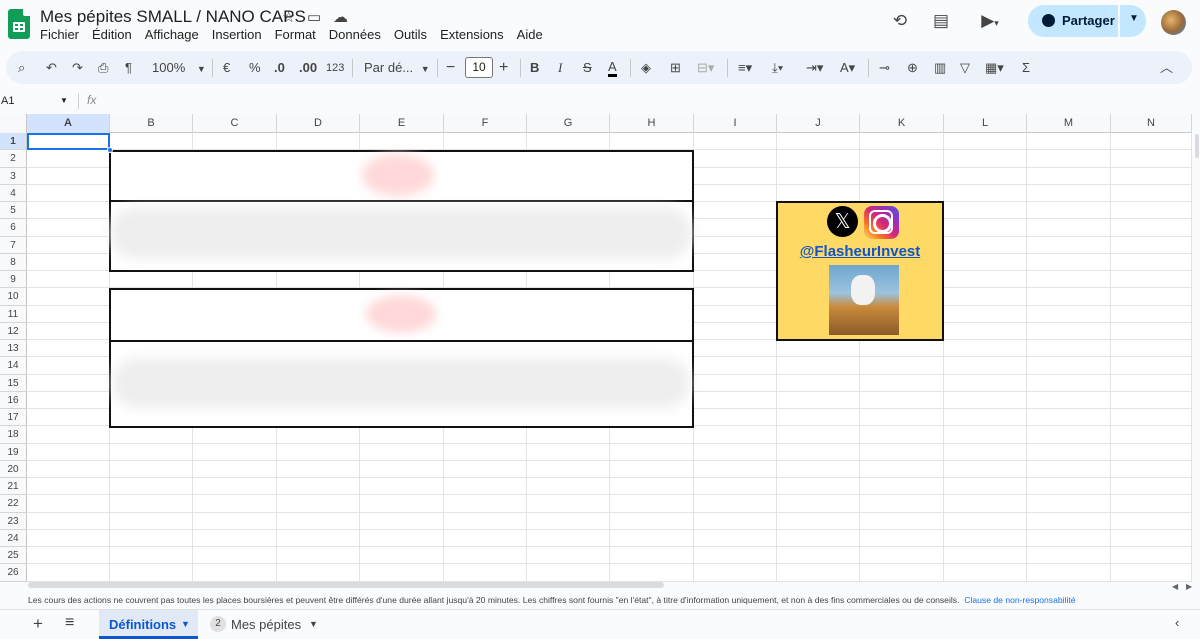  I want to click on bold-button: B, so click(534, 68).